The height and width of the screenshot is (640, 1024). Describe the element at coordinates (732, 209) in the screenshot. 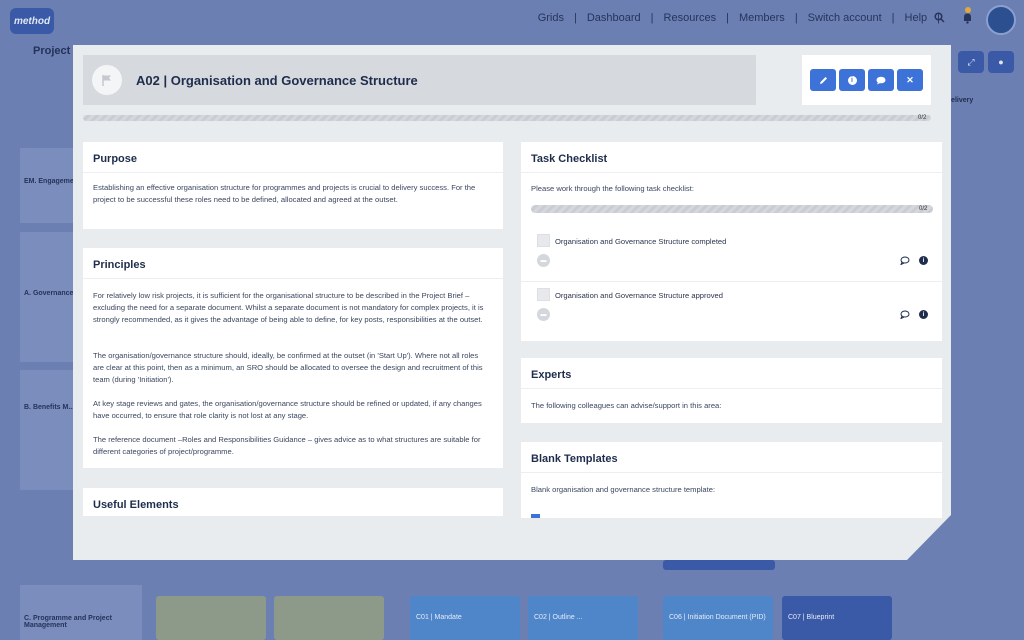

I see `task-progress-bar` at that location.